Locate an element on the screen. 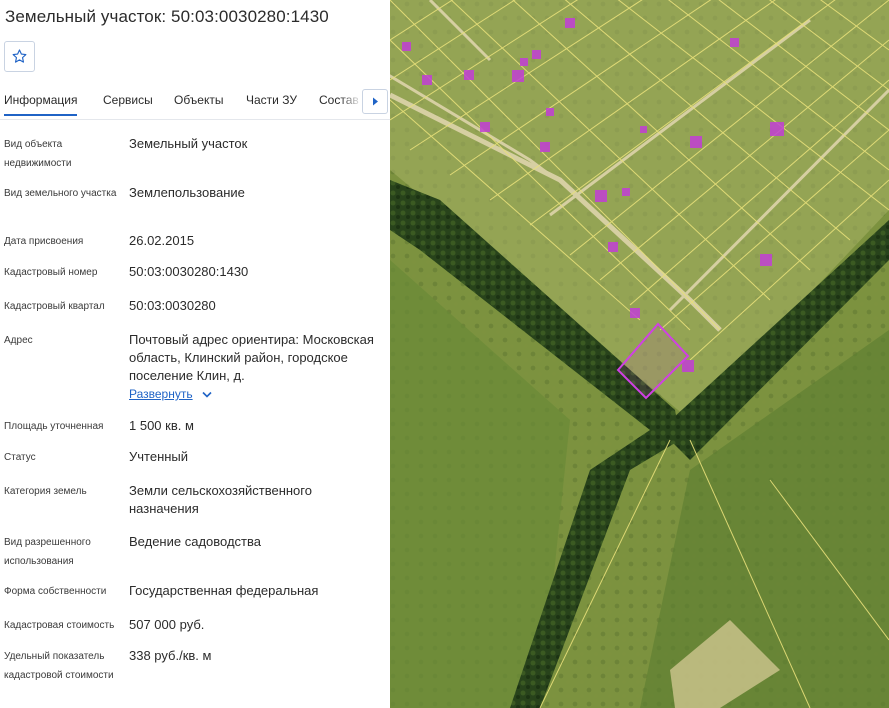 This screenshot has height=708, width=889. page-title: Земельный участок: 50:03:0030280:1430 is located at coordinates (167, 16).